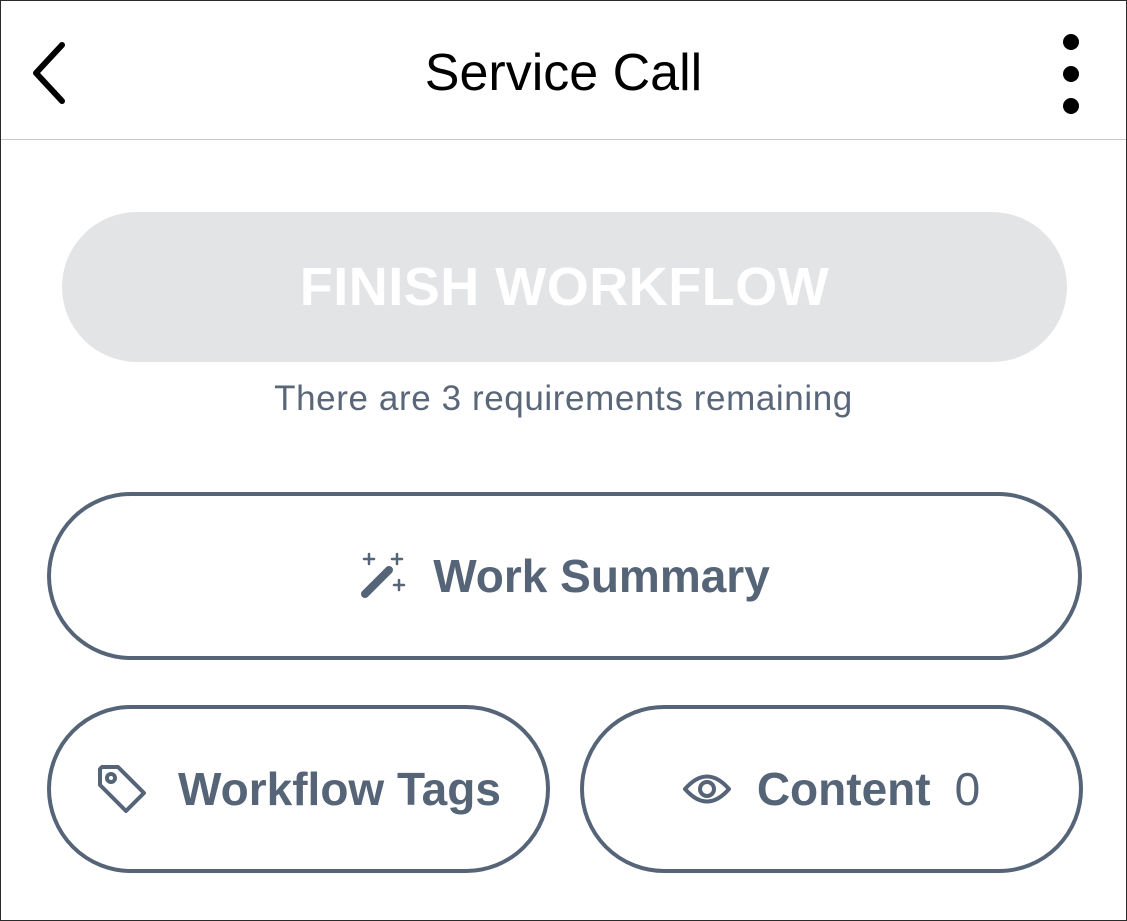 The height and width of the screenshot is (921, 1127). I want to click on tag-icon, so click(122, 789).